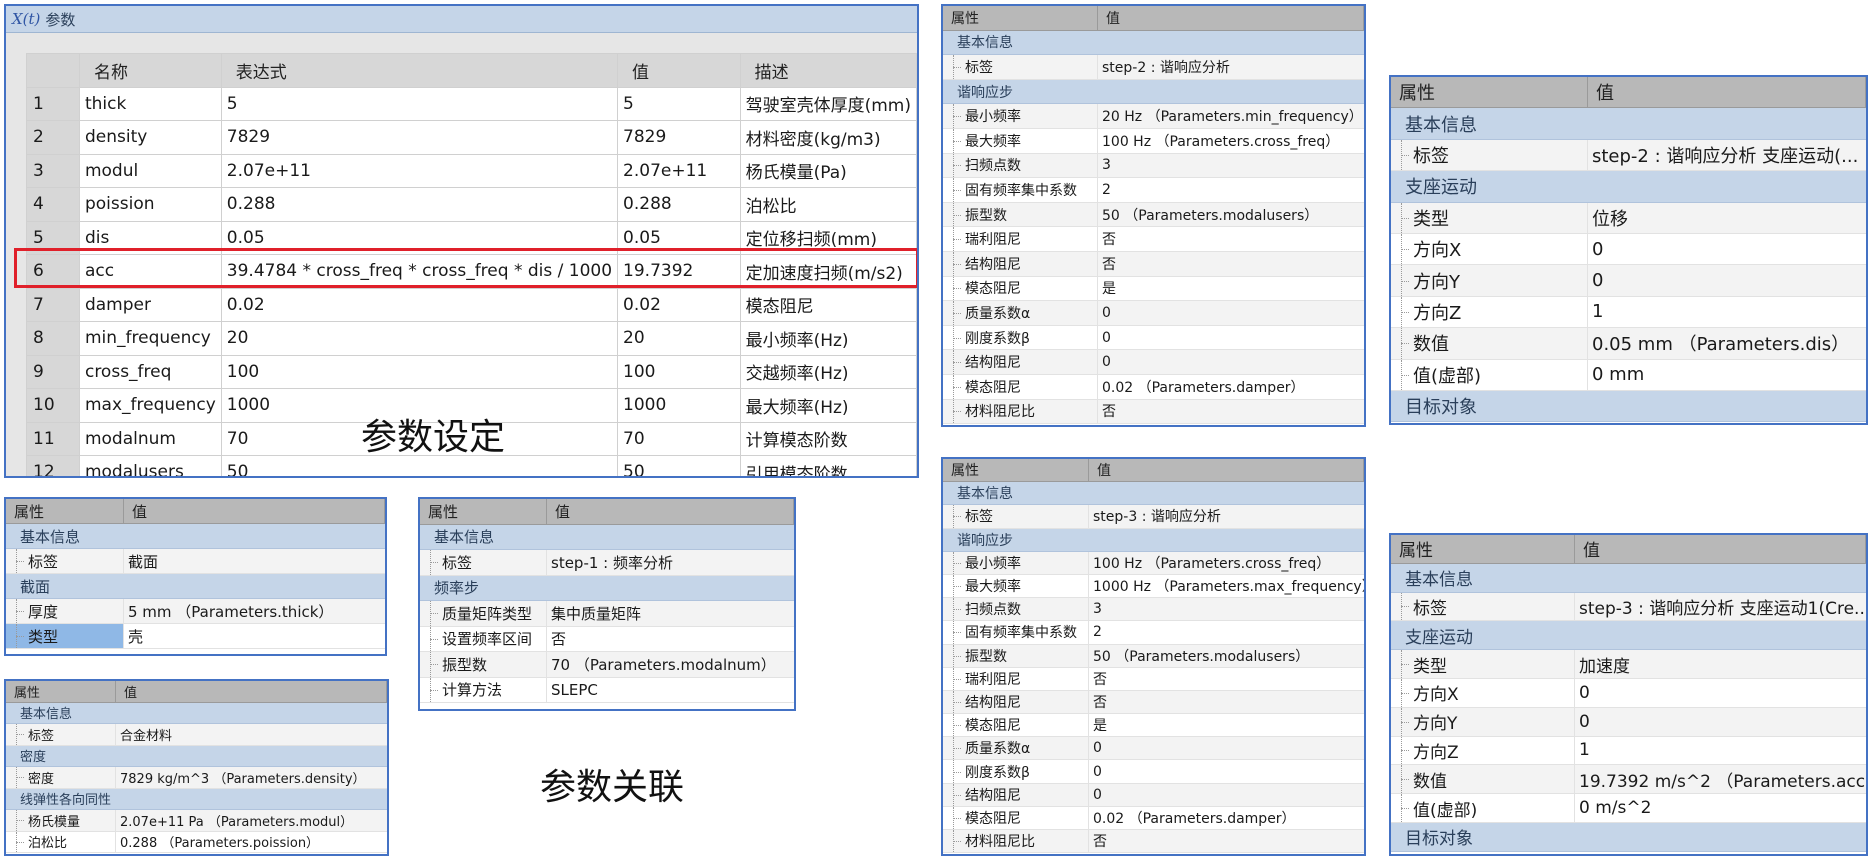  What do you see at coordinates (679, 204) in the screenshot?
I see `parameter-value-cell: 0.288` at bounding box center [679, 204].